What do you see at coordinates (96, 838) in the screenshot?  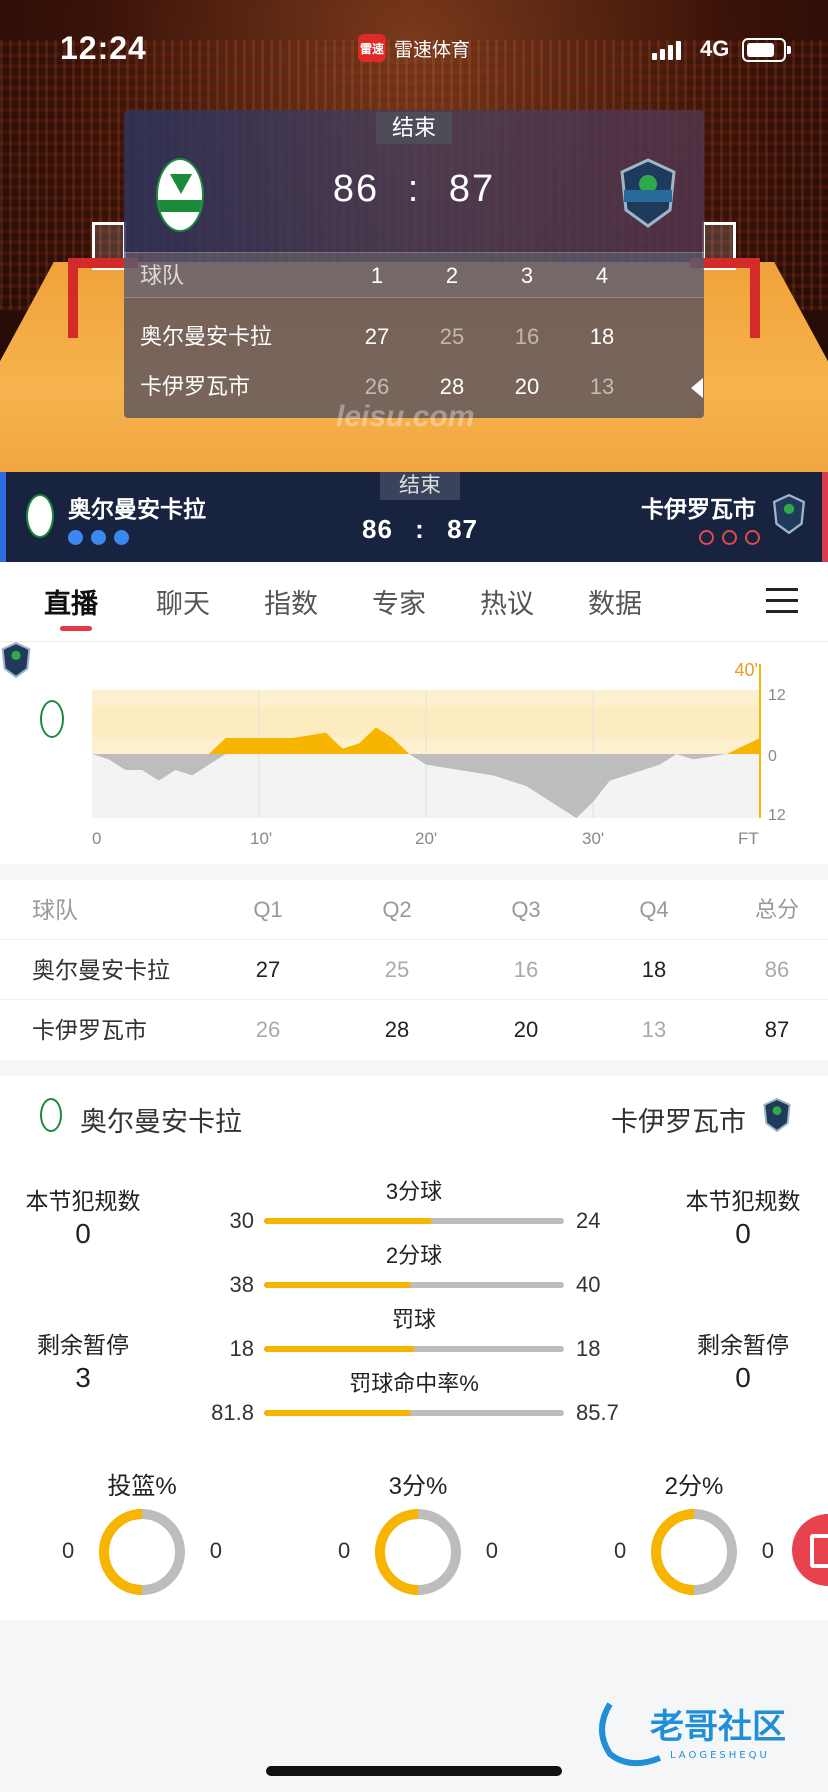 I see `trend-x-label: 0` at bounding box center [96, 838].